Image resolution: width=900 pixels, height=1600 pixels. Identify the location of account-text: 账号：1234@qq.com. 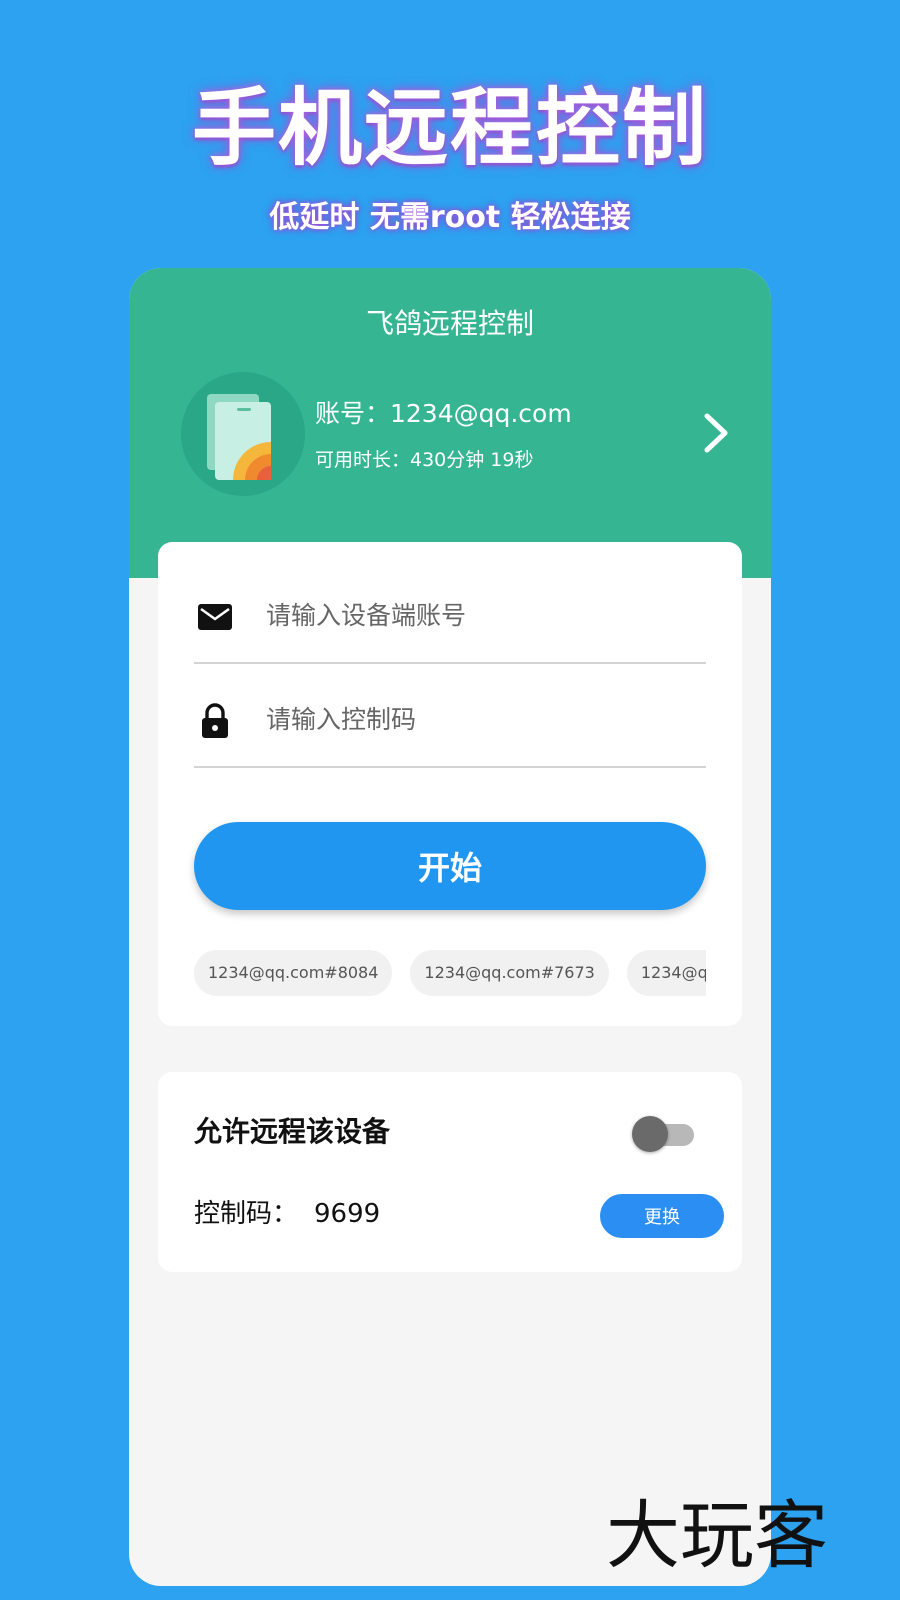
(443, 413).